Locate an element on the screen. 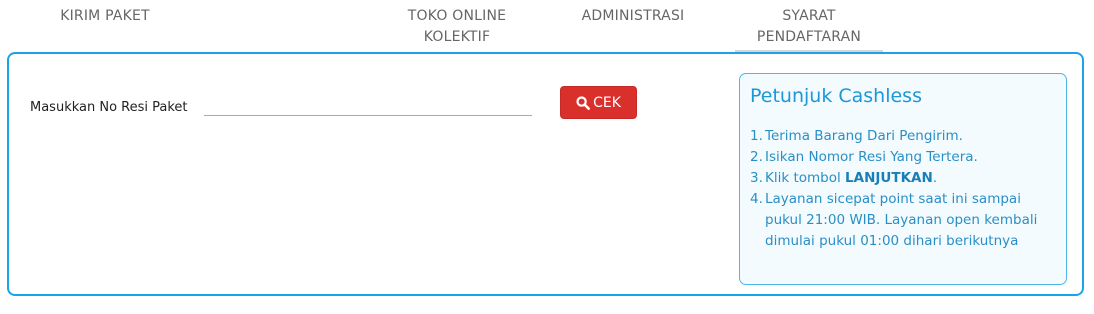 This screenshot has height=314, width=1094. guide-step: 1. Terima Barang Dari Pengirim. is located at coordinates (903, 136).